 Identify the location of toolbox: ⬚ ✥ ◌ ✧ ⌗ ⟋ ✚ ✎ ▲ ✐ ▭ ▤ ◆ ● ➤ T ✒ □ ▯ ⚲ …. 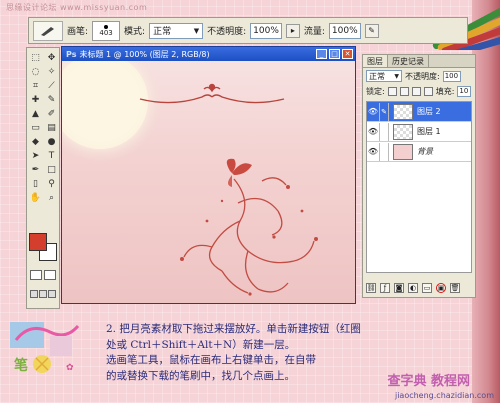
(43, 178).